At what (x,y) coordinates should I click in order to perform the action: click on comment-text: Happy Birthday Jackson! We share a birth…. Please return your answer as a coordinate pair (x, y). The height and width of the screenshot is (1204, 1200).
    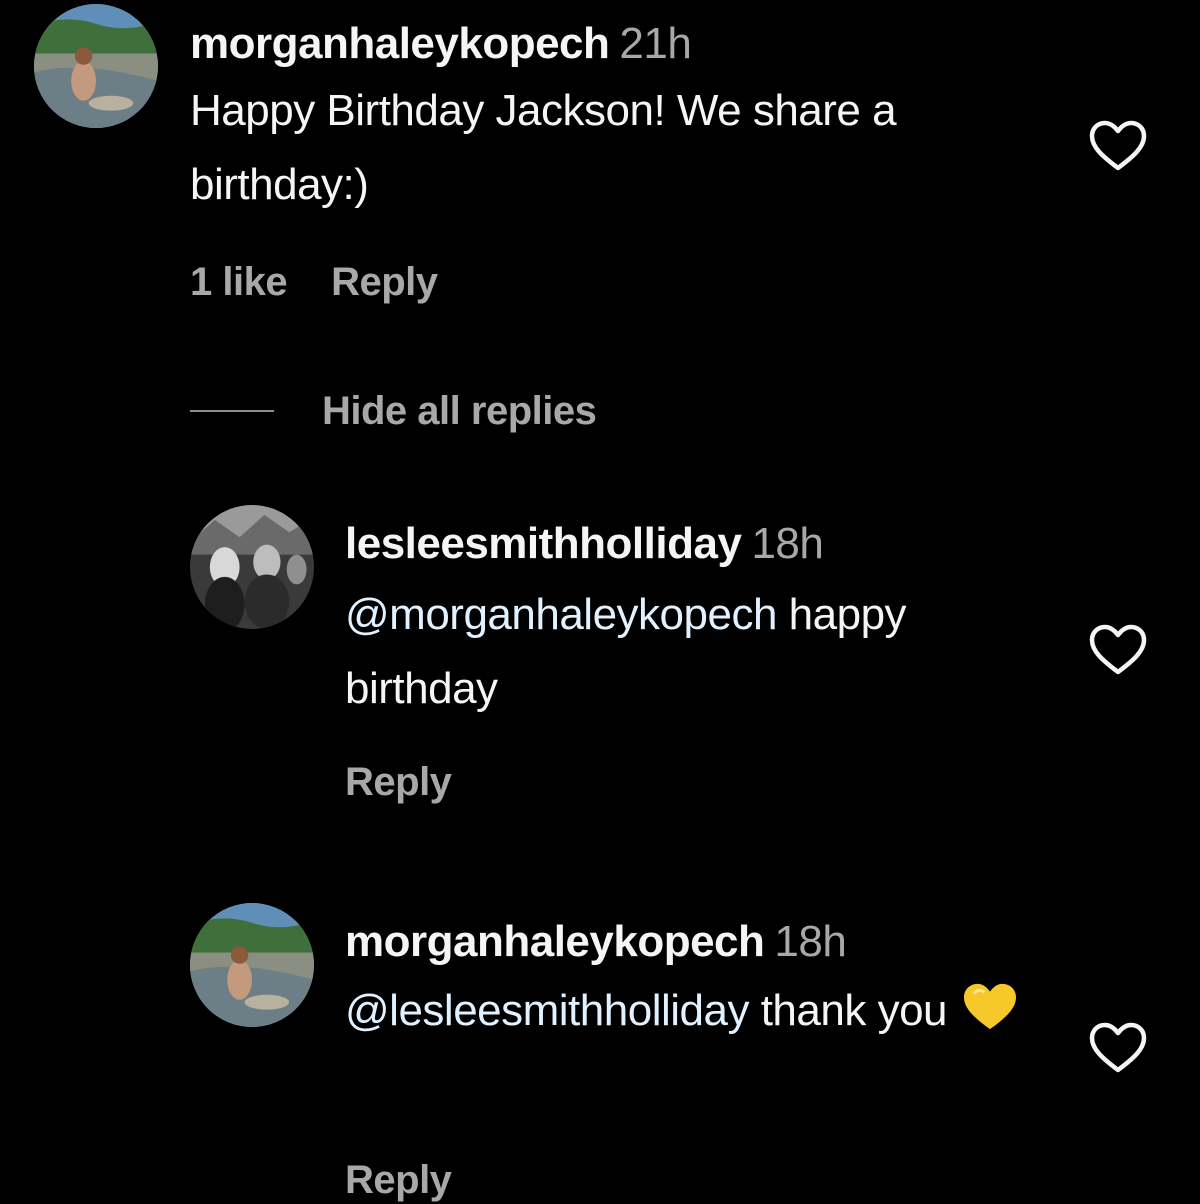
    Looking at the image, I should click on (543, 147).